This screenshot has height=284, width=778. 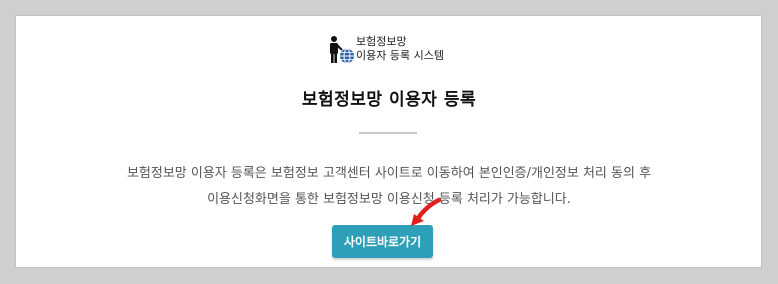 What do you see at coordinates (389, 199) in the screenshot?
I see `description-line-2: 이용신청화면을 통한 보험정보망 이용신청 등록 처리가 가능합니다.` at bounding box center [389, 199].